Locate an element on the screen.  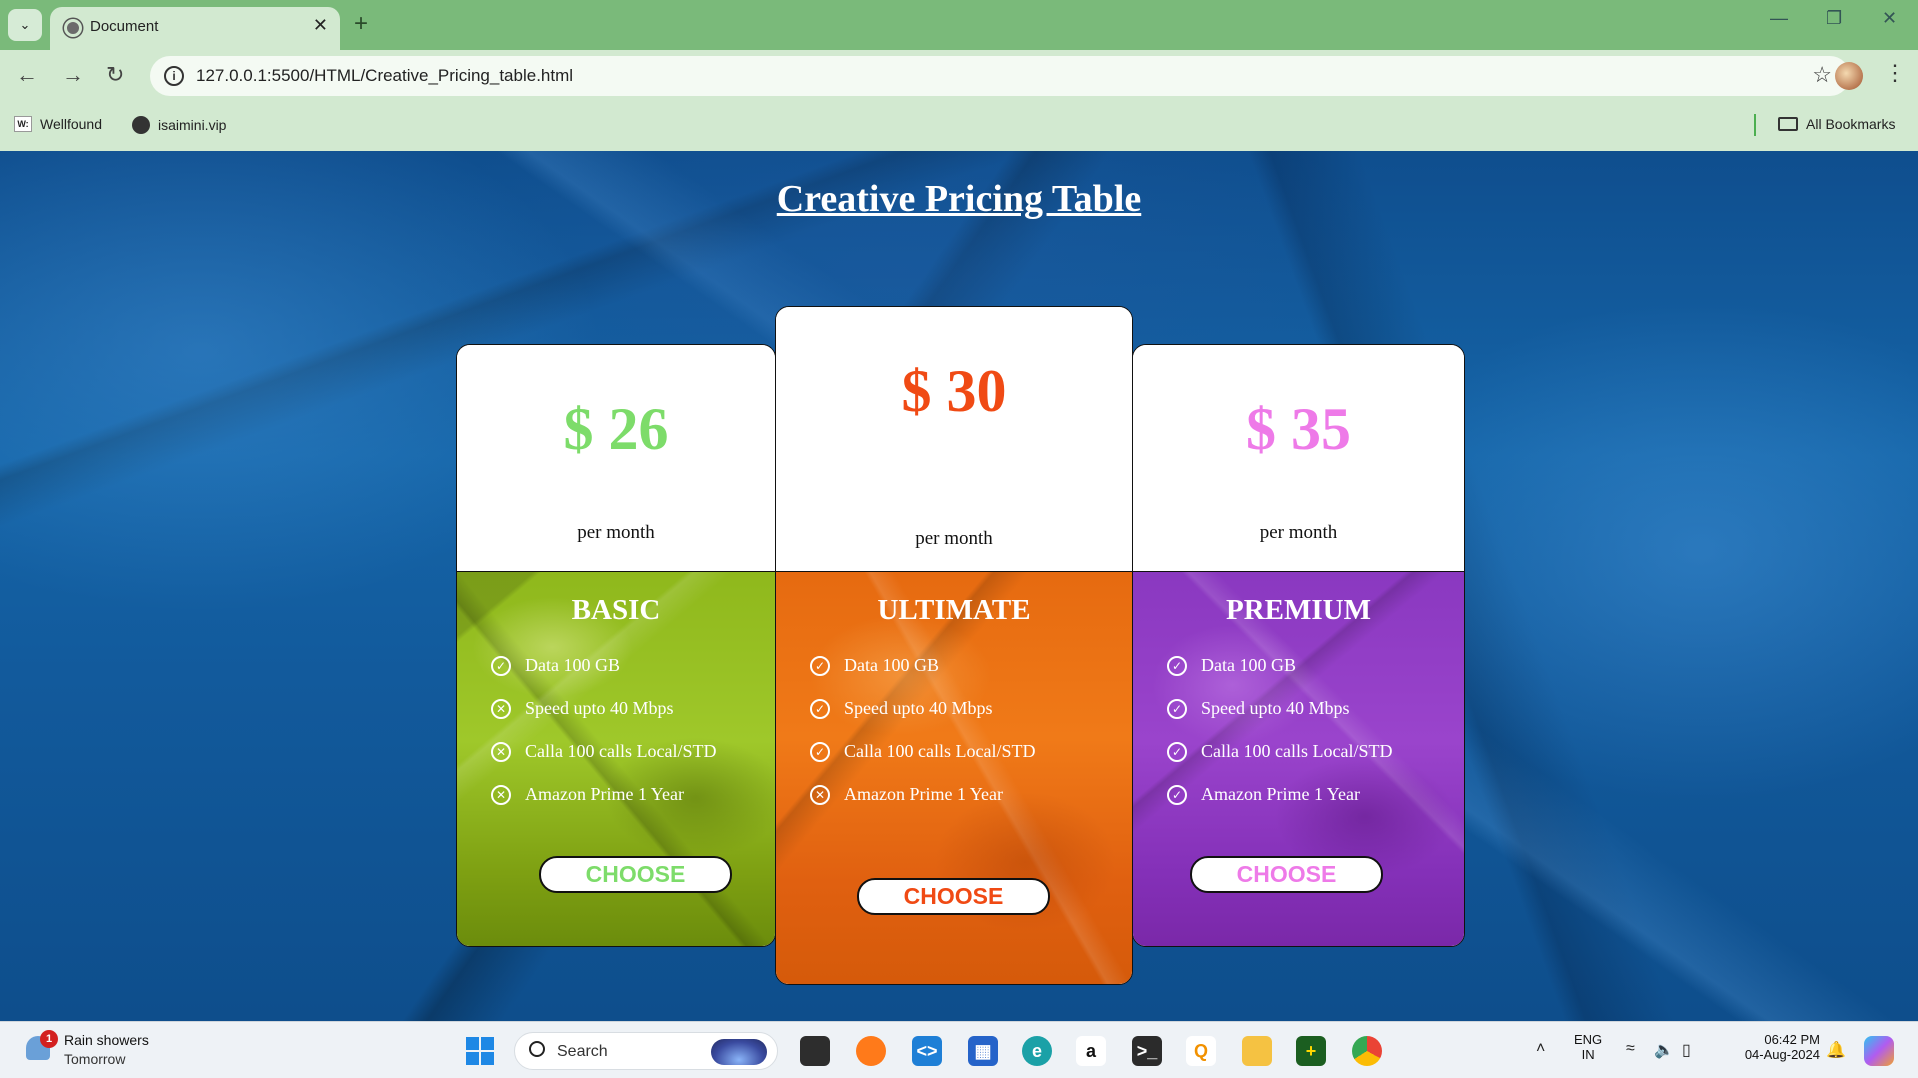
search-icon is located at coordinates (537, 1049).